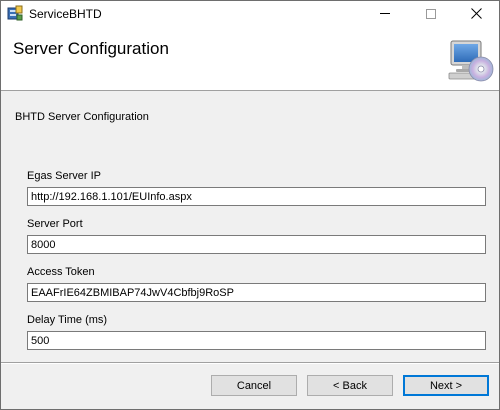 This screenshot has height=410, width=500. Describe the element at coordinates (250, 363) in the screenshot. I see `footer-divider-highlight` at that location.